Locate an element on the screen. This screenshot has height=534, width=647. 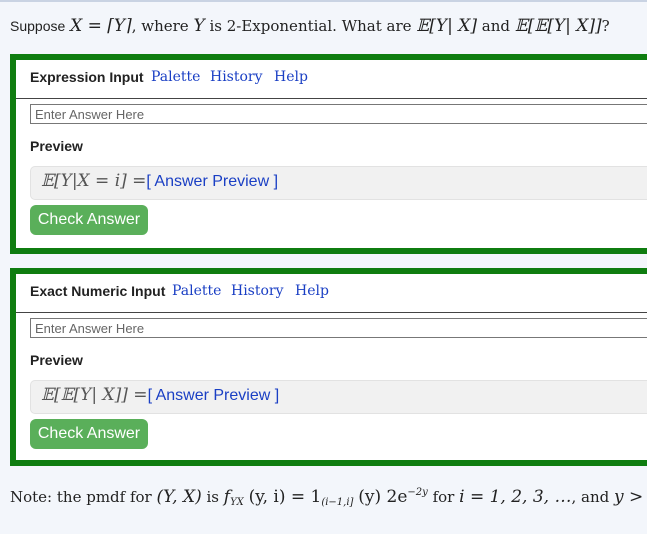
preview-content: 𝔼[Y|X = i] =[ Answer Preview ] is located at coordinates (159, 181).